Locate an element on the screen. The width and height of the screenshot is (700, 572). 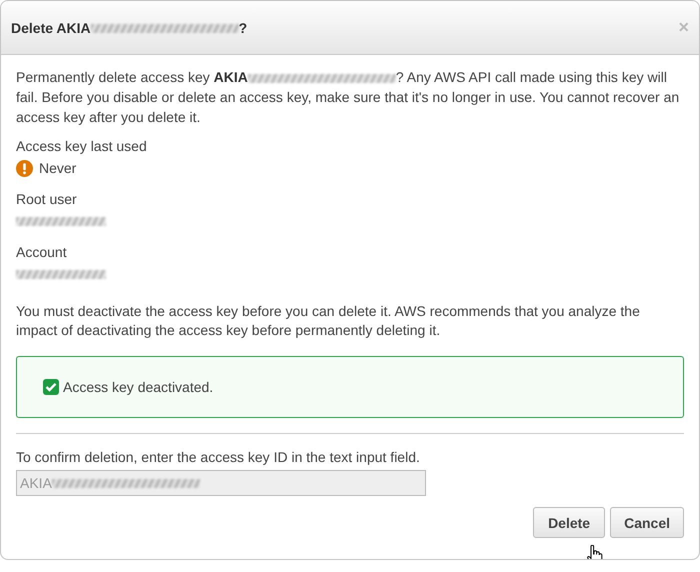
dialog-title: Delete AKIA ? is located at coordinates (129, 28).